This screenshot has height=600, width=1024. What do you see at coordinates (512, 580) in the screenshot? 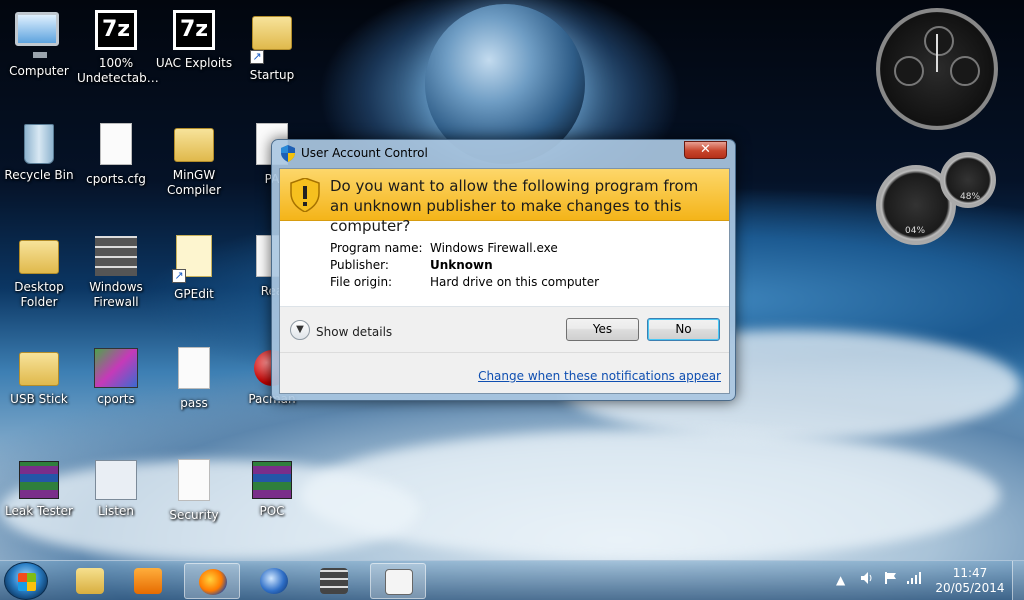
I see `taskbar: ▲ 11:47 20/05/2014` at bounding box center [512, 580].